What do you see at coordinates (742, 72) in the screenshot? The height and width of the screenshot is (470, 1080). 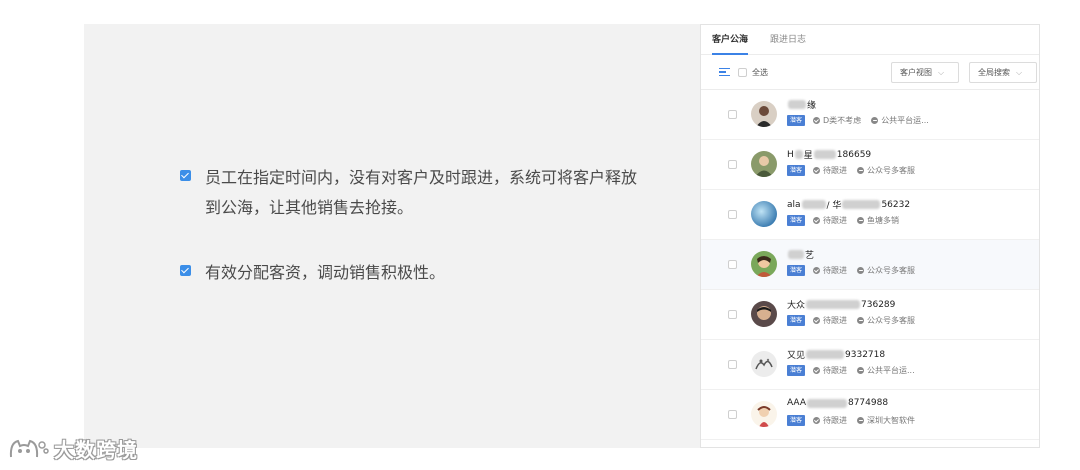 I see `select-all-checkbox` at bounding box center [742, 72].